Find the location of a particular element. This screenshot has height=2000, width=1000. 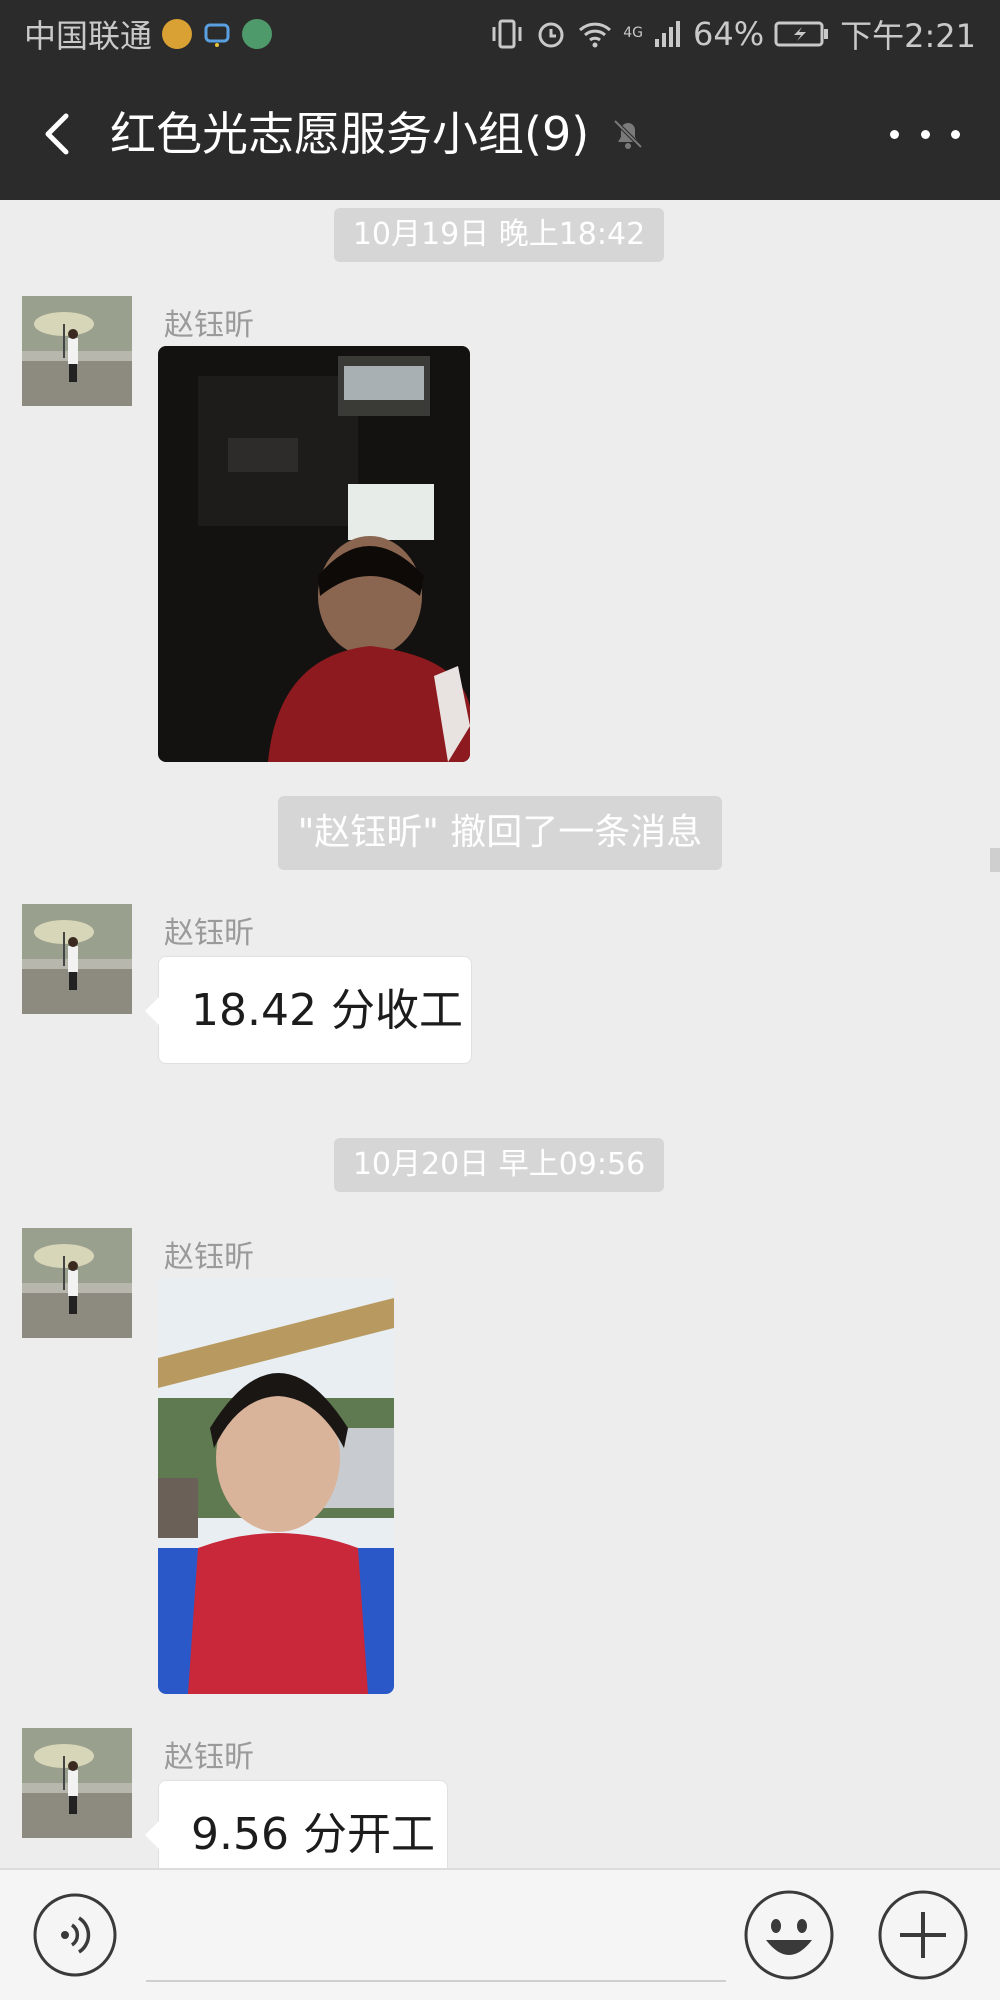

timestamp-divider: 10月19日 晚上18:42 is located at coordinates (499, 235).